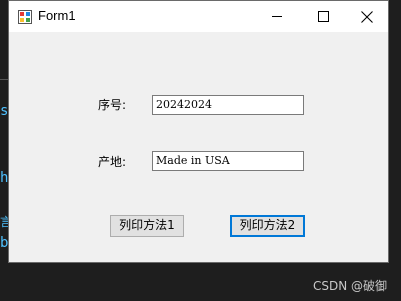  I want to click on close-icon, so click(367, 16).